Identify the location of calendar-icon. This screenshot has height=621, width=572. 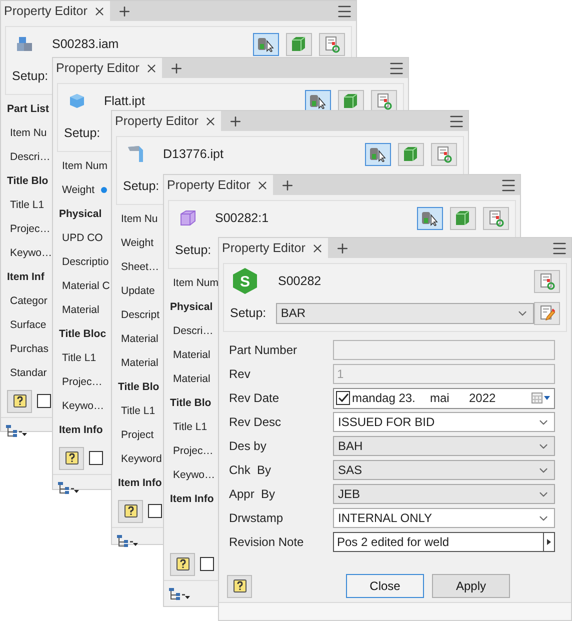
(541, 398).